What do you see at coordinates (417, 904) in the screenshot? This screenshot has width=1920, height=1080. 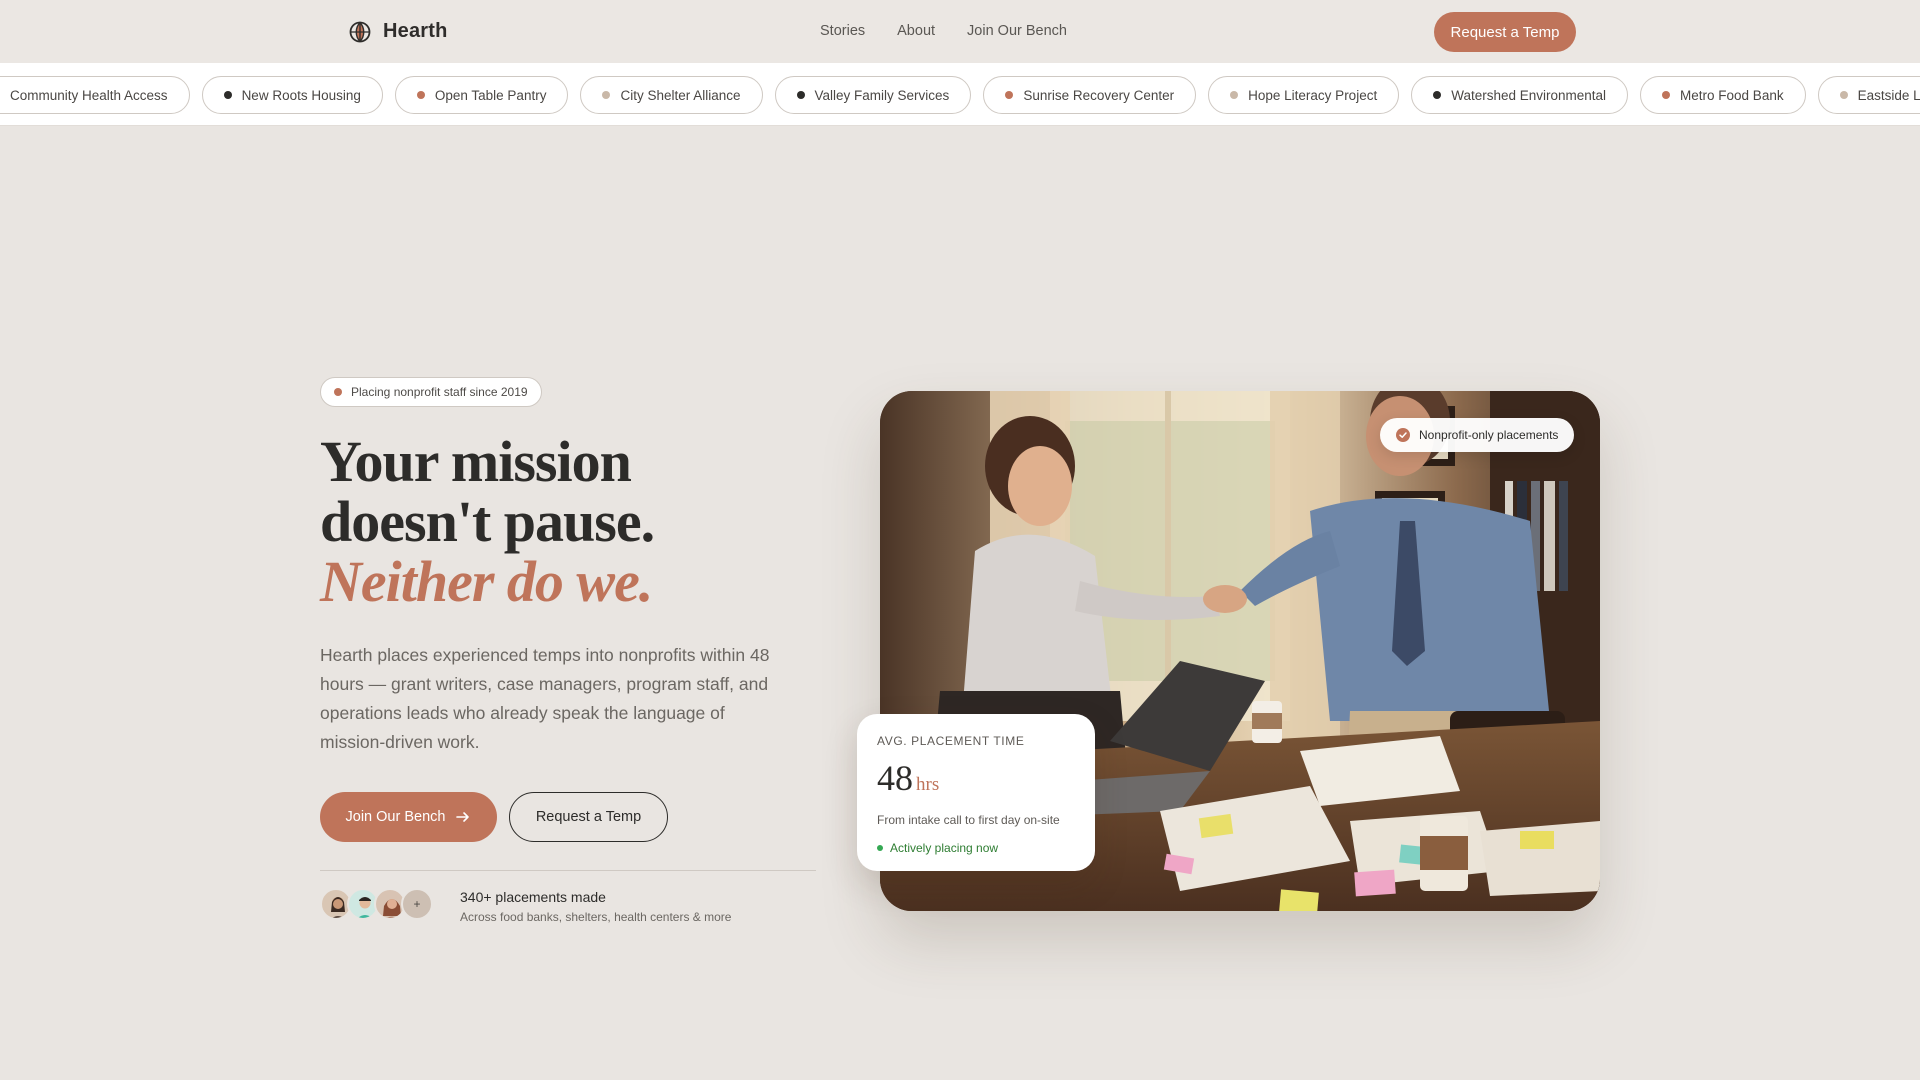 I see `avatar-more: +` at bounding box center [417, 904].